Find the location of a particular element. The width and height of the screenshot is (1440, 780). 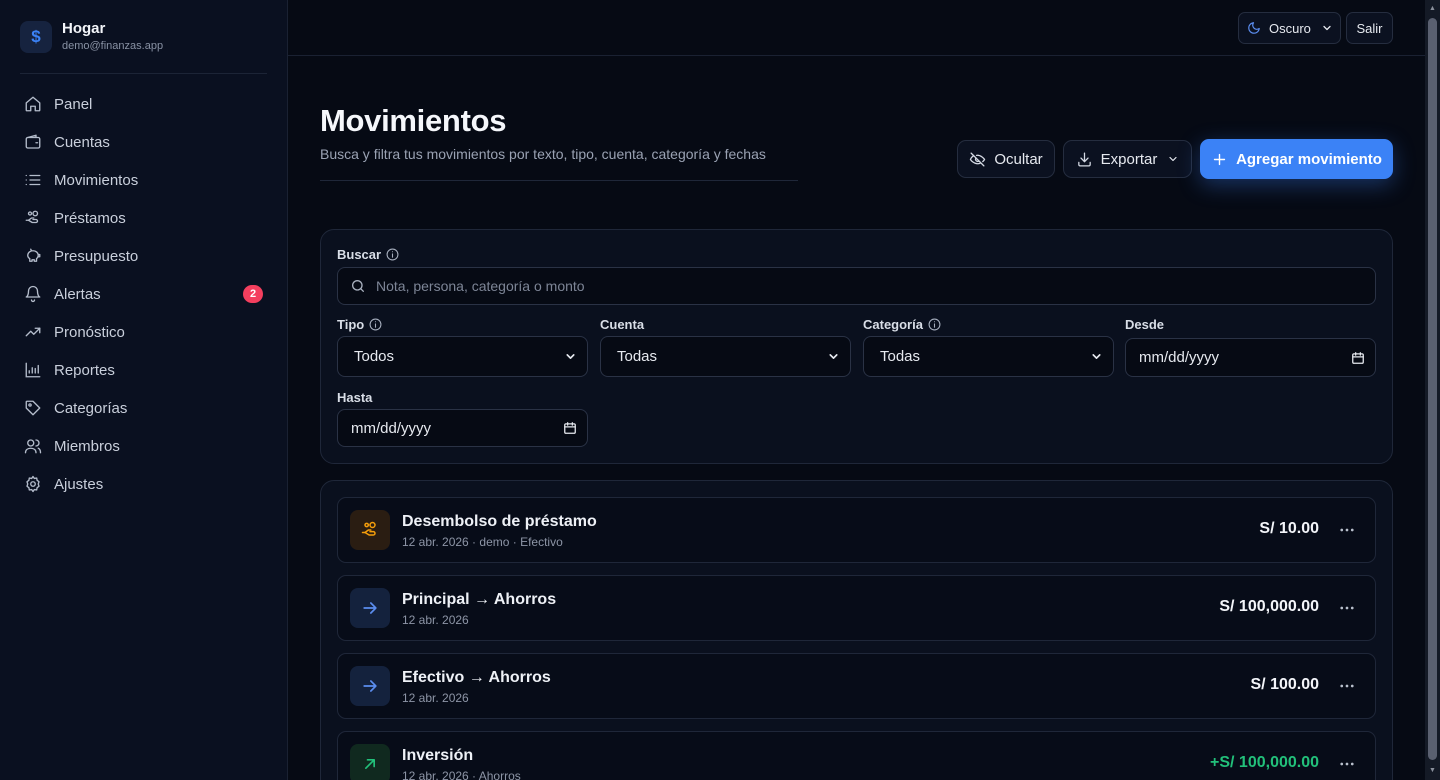

sidebar-divider is located at coordinates (143, 73).